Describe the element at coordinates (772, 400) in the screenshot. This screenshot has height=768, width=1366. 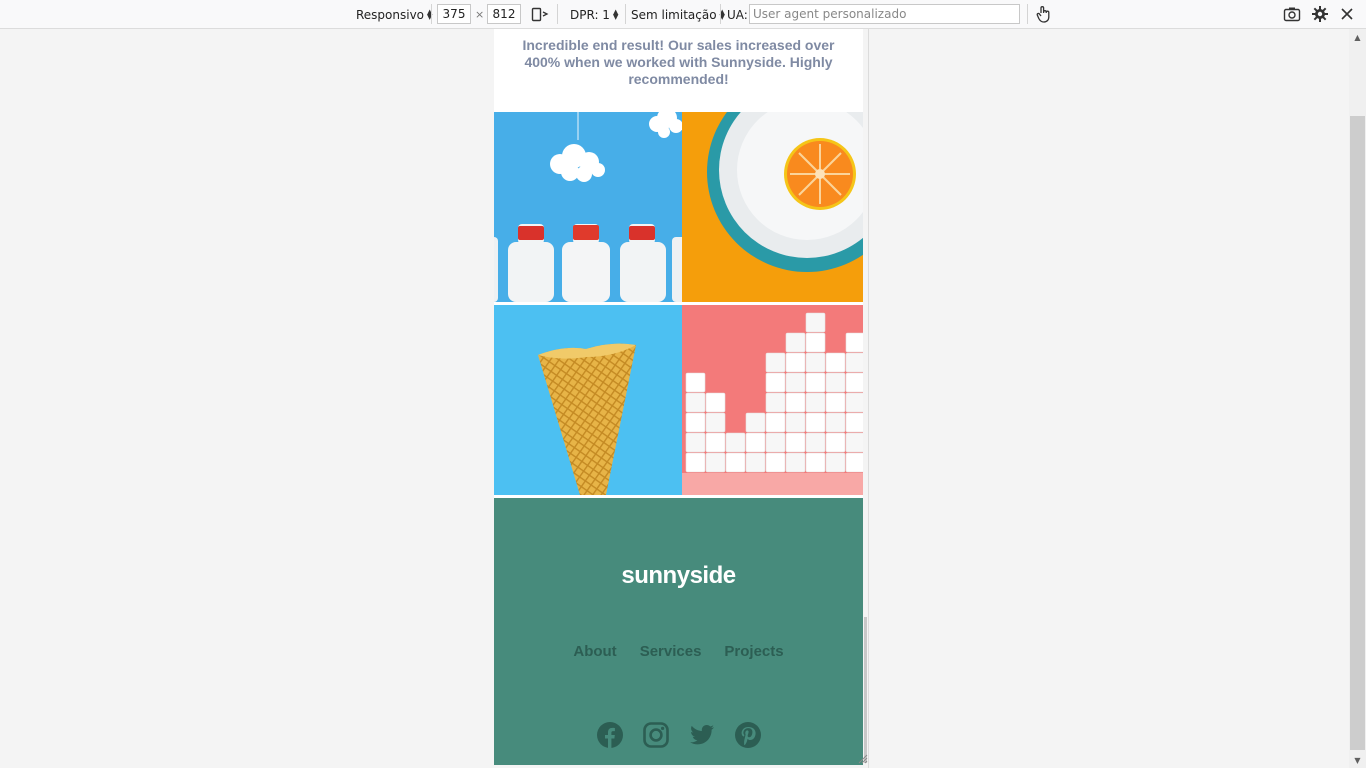
I see `gallery-image-sugar-cubes` at that location.